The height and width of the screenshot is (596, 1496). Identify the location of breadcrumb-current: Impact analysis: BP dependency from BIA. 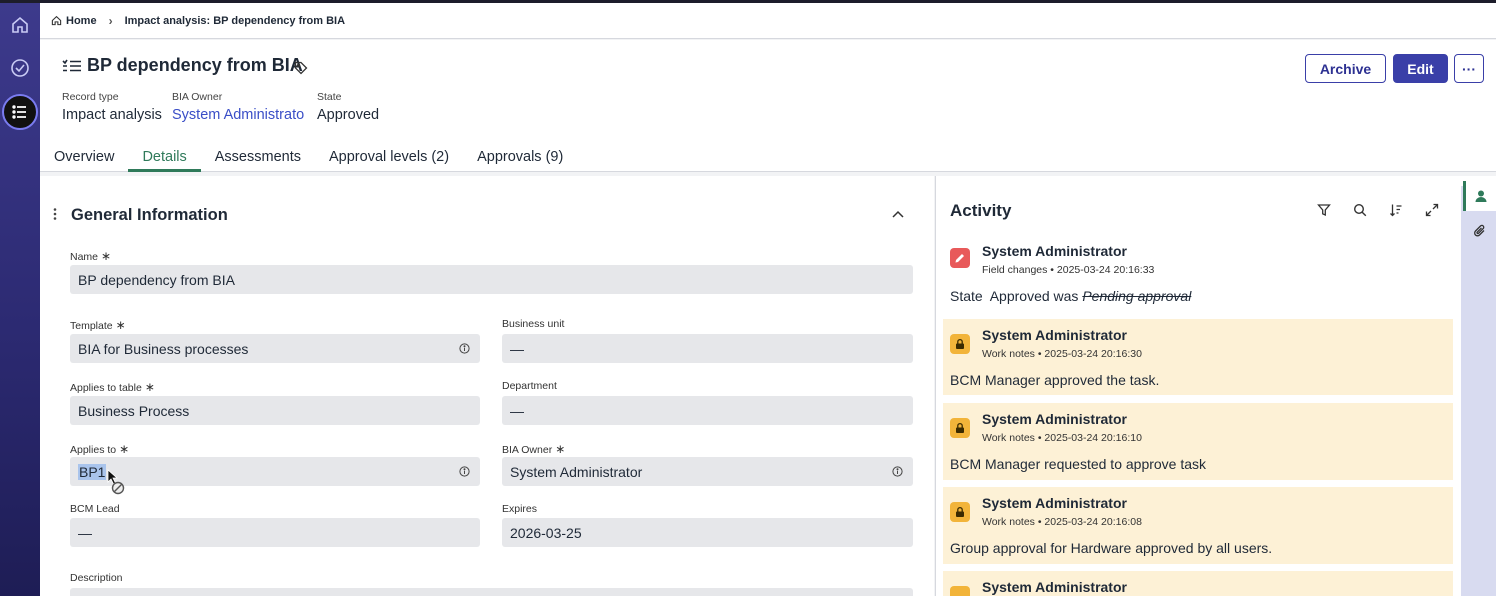
(235, 20).